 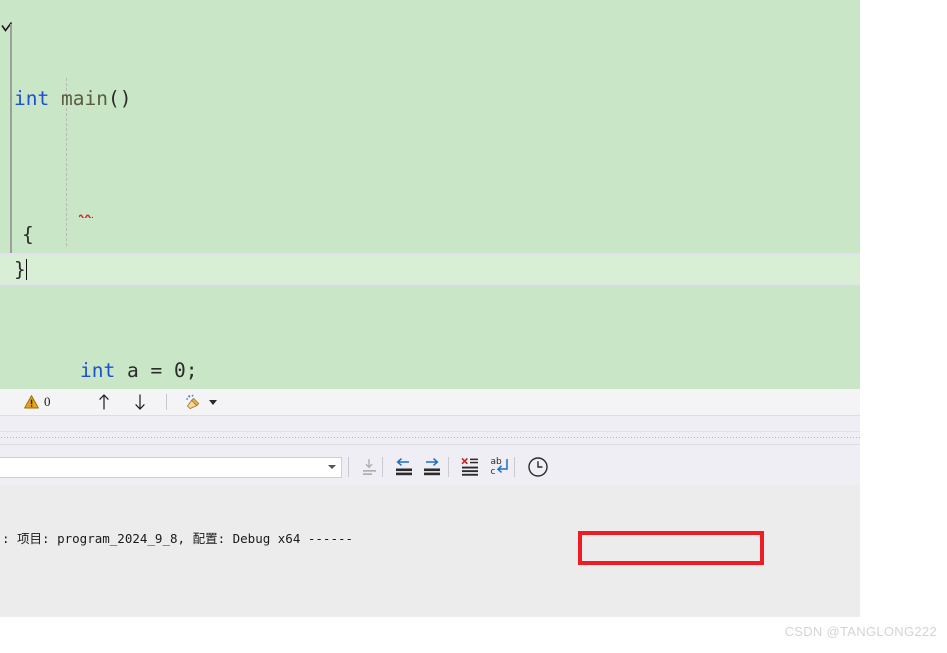 I want to click on next-item-button, so click(x=140, y=402).